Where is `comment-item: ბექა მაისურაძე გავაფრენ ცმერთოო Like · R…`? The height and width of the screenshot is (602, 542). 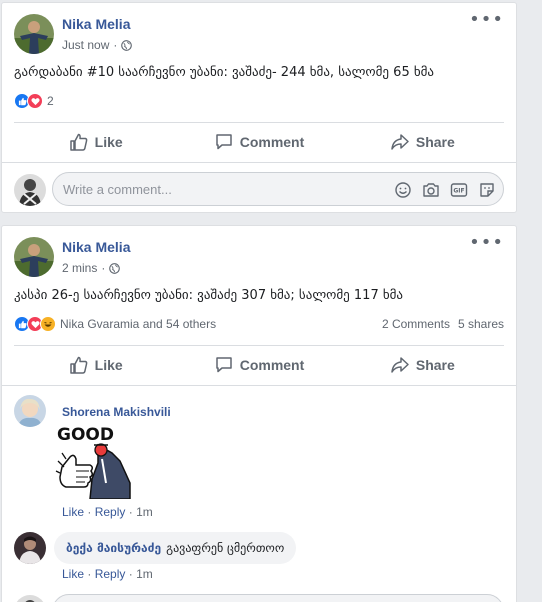 comment-item: ბექა მაისურაძე გავაფრენ ცმერთოო Like · R… is located at coordinates (259, 558).